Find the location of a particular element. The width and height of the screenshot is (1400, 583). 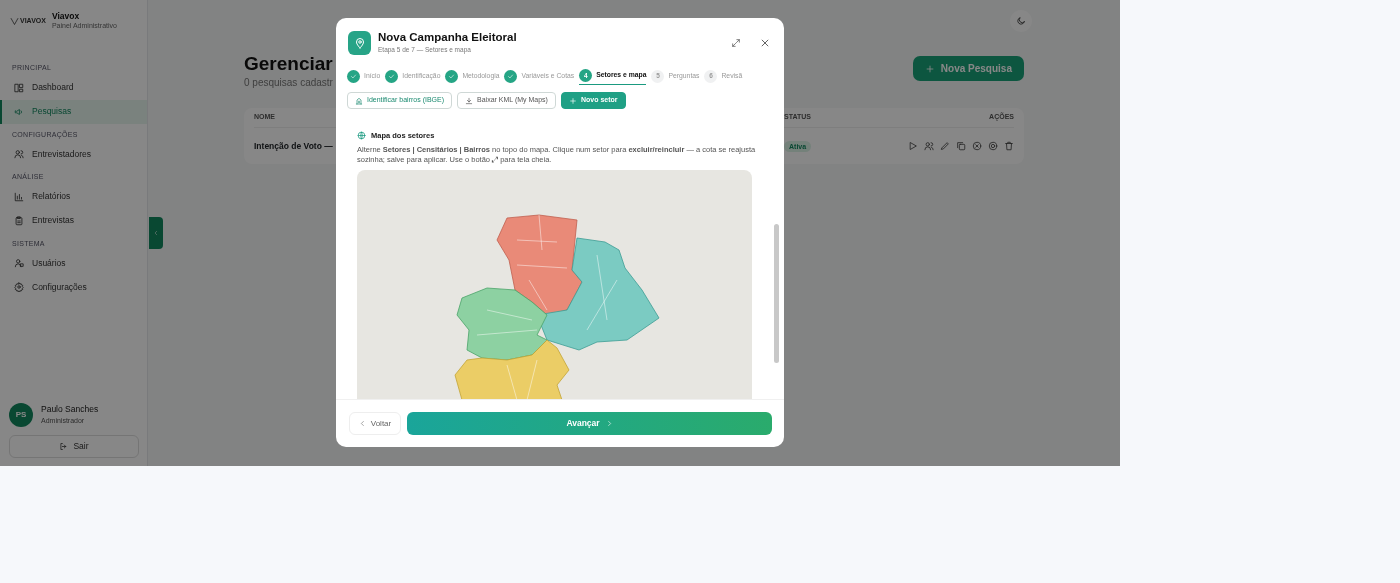

sidebar-item: Configurações is located at coordinates (73, 287).